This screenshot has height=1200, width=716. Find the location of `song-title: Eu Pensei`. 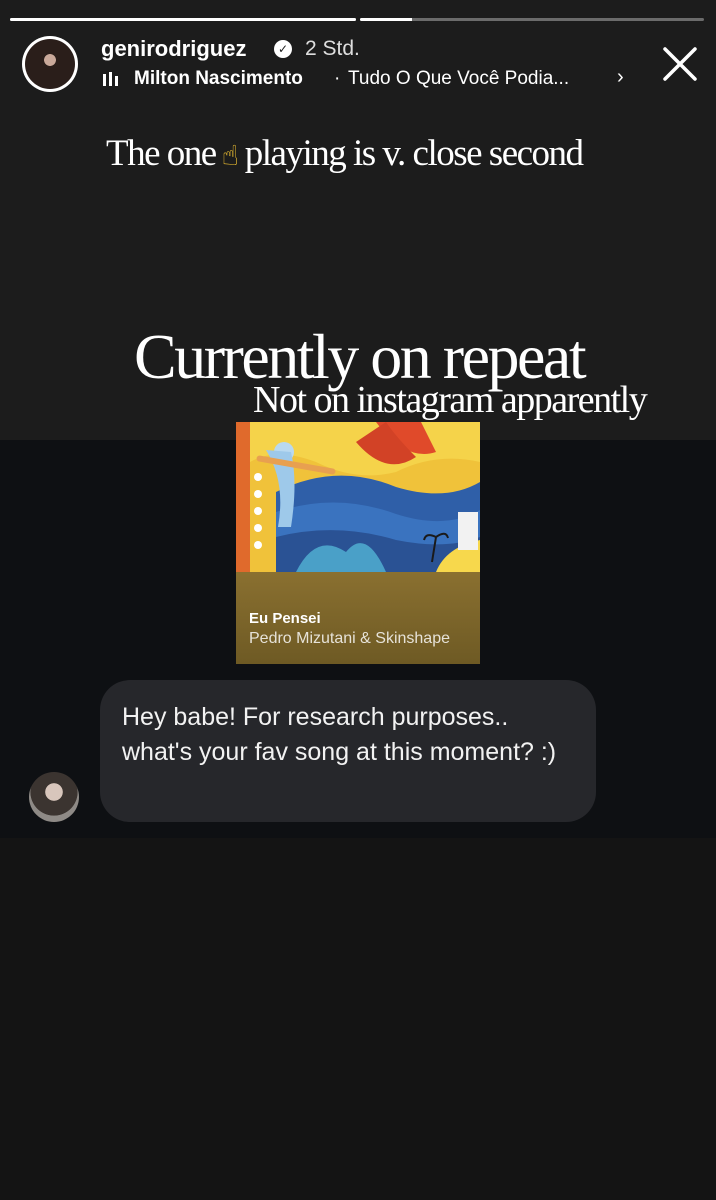

song-title: Eu Pensei is located at coordinates (285, 618).